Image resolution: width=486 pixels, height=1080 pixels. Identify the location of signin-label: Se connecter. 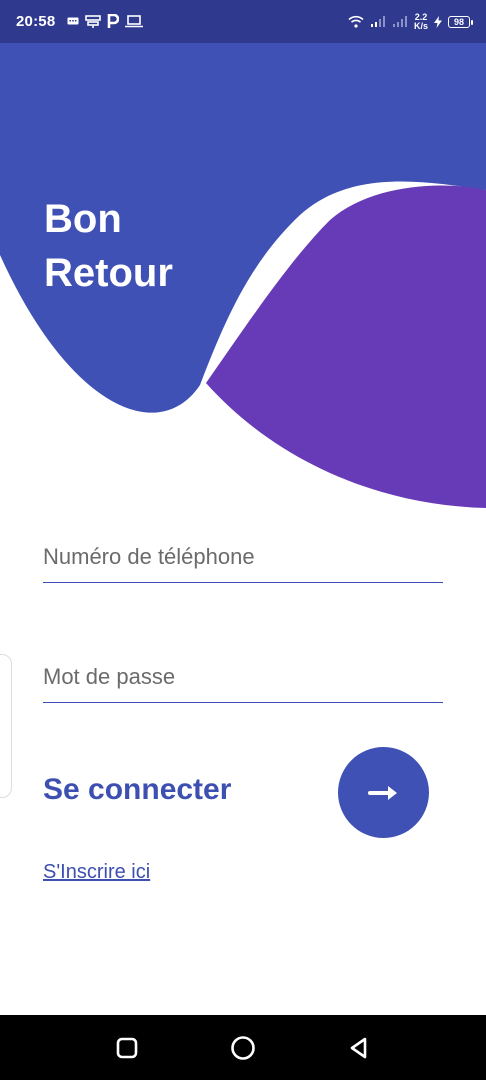
(137, 789).